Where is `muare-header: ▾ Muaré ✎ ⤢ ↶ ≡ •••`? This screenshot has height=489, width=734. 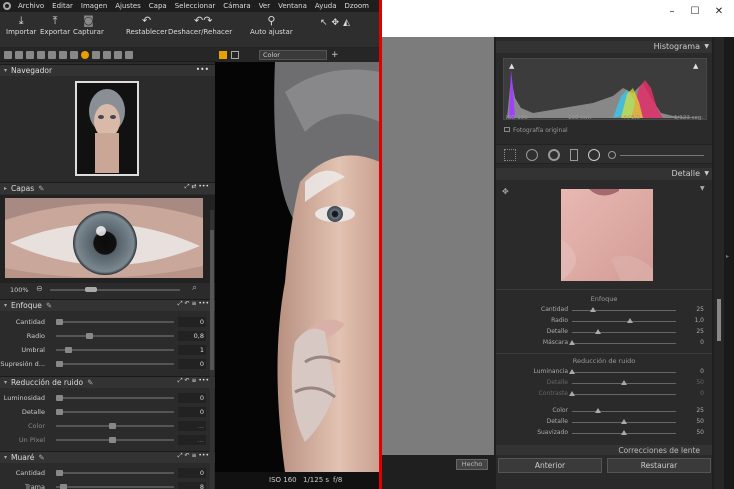 muare-header: ▾ Muaré ✎ ⤢ ↶ ≡ ••• is located at coordinates (107, 457).